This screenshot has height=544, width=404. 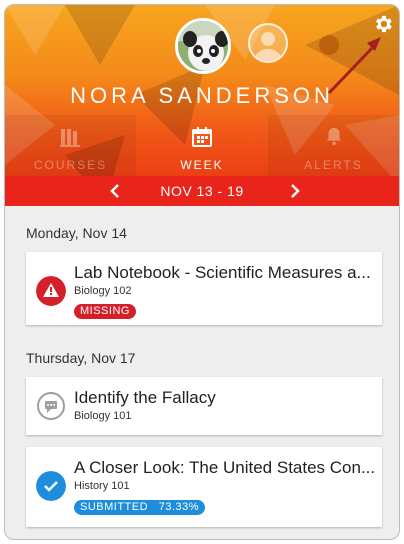 I want to click on week-range: NOV 13 - 19, so click(x=202, y=191).